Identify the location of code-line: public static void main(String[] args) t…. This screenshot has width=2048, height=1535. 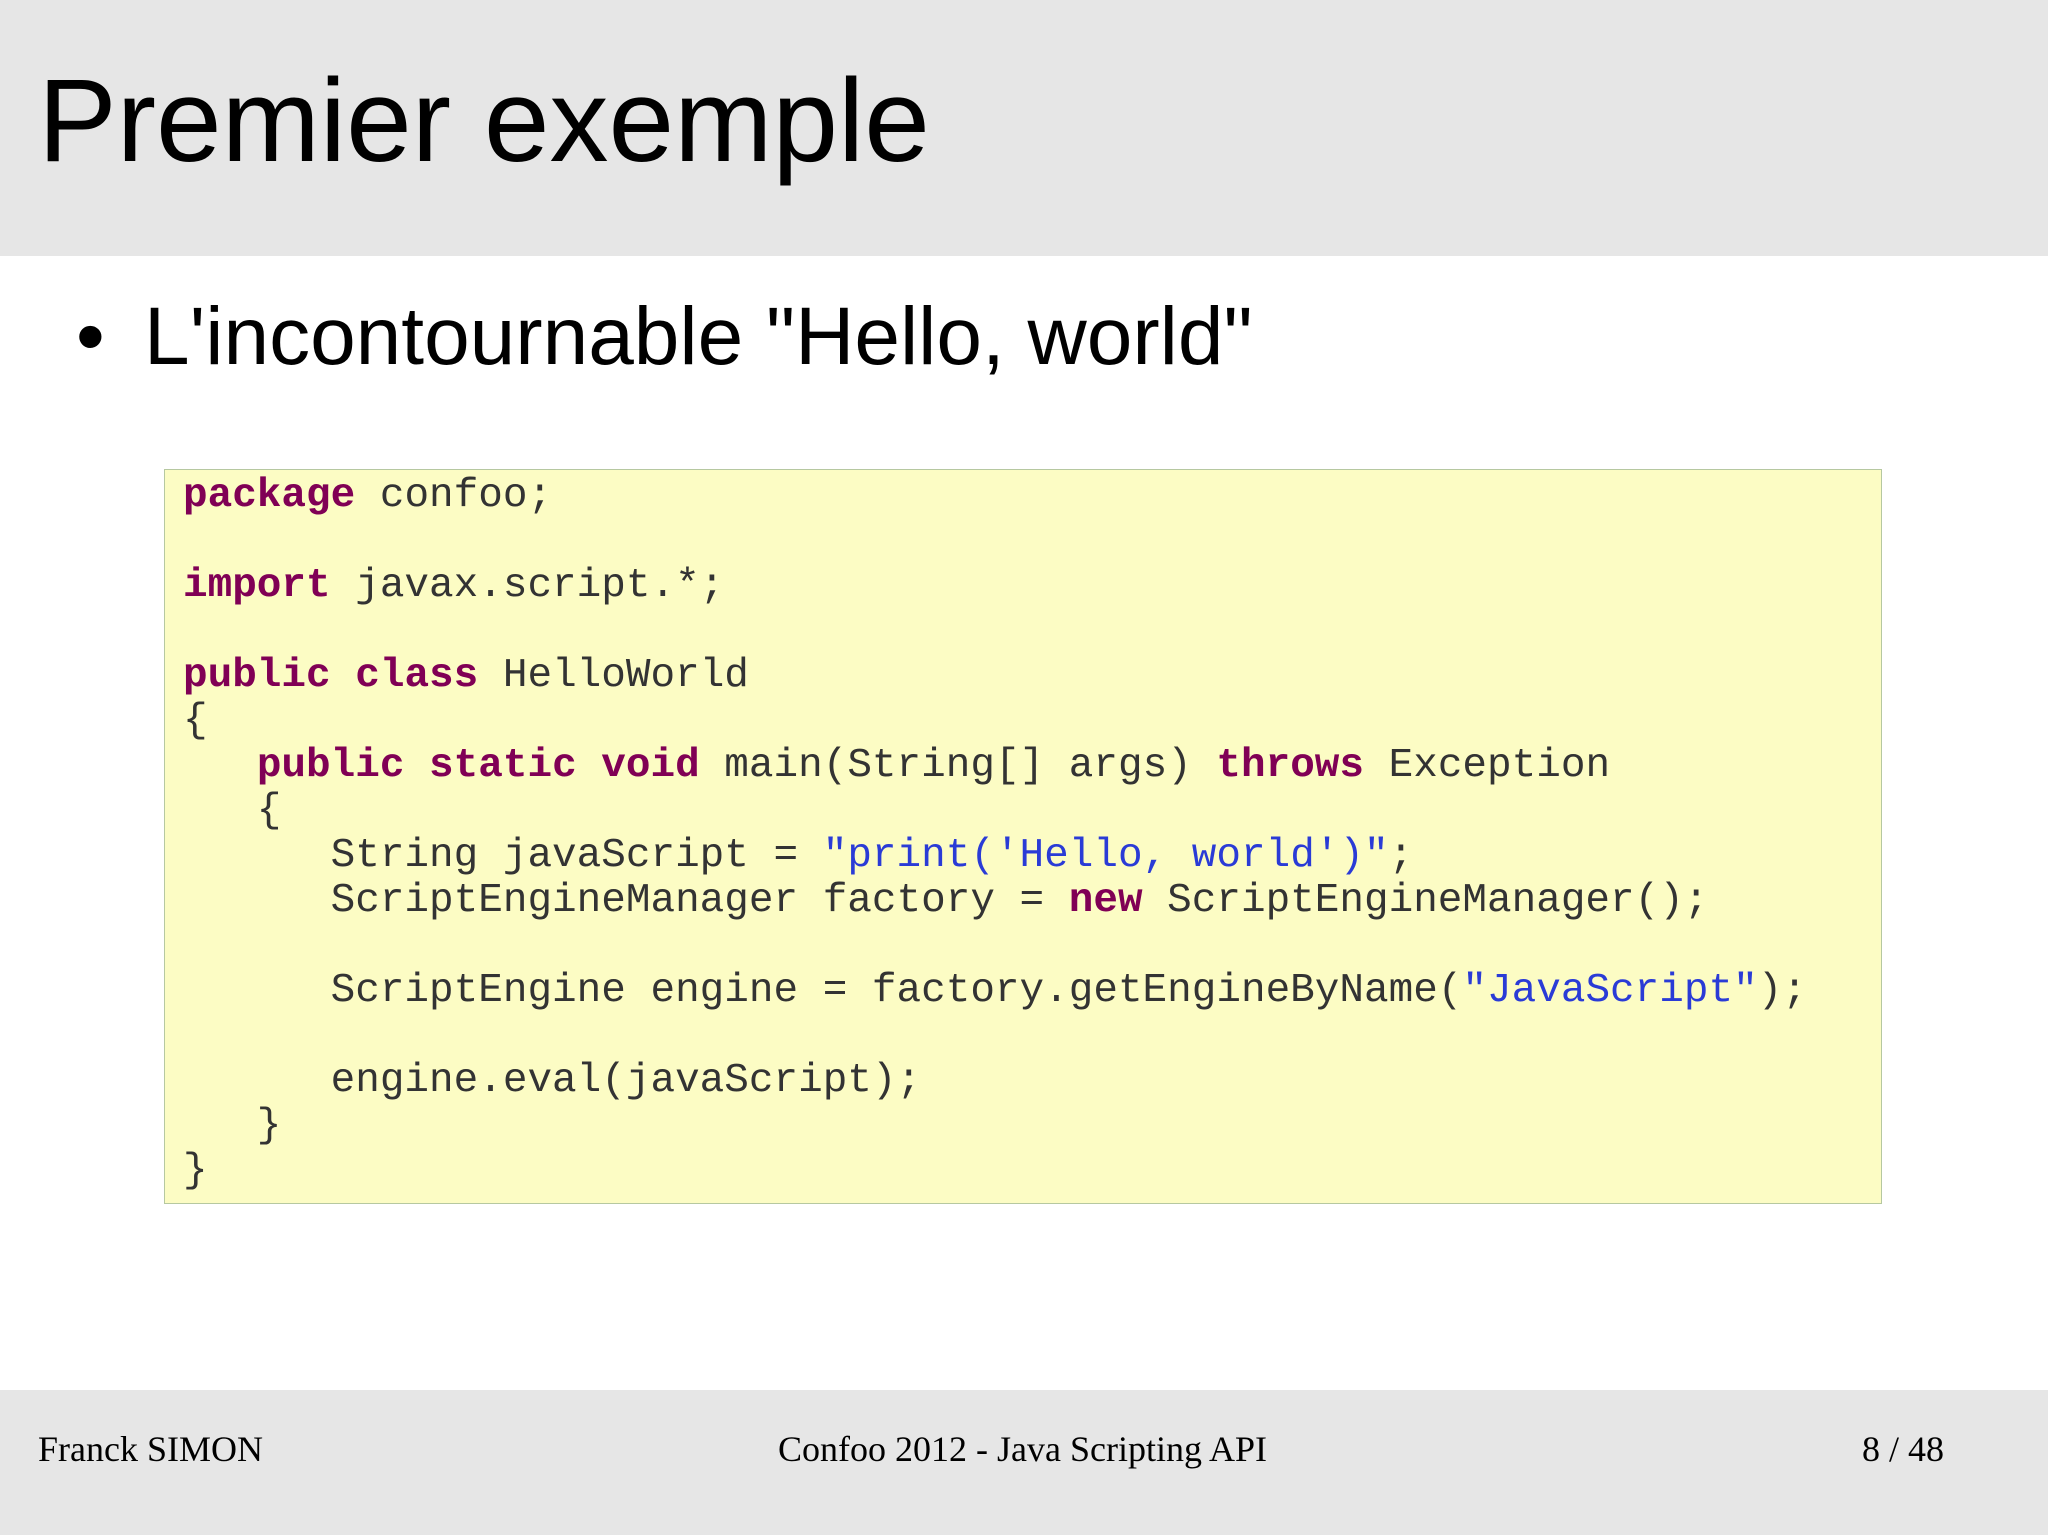
(995, 766).